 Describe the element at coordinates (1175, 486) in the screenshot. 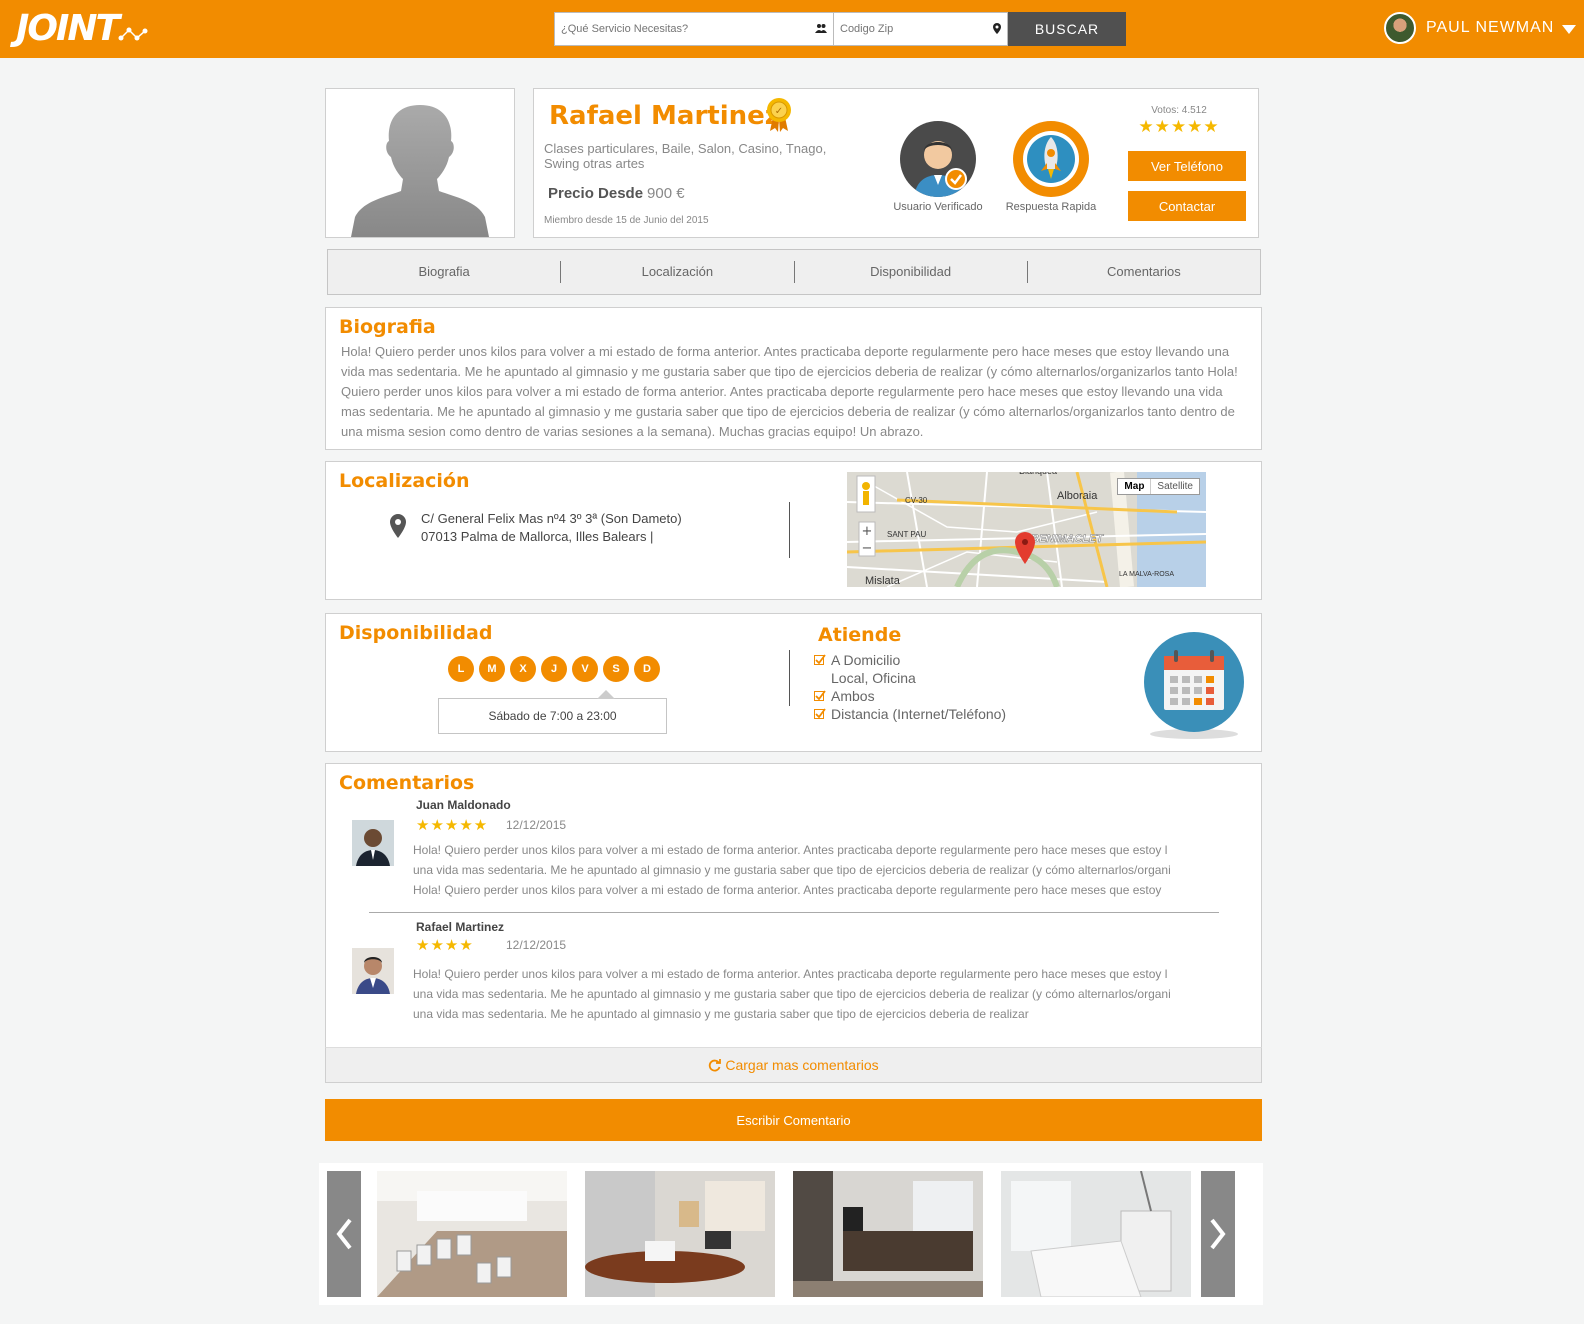

I see `satellite-button: Satellite` at that location.